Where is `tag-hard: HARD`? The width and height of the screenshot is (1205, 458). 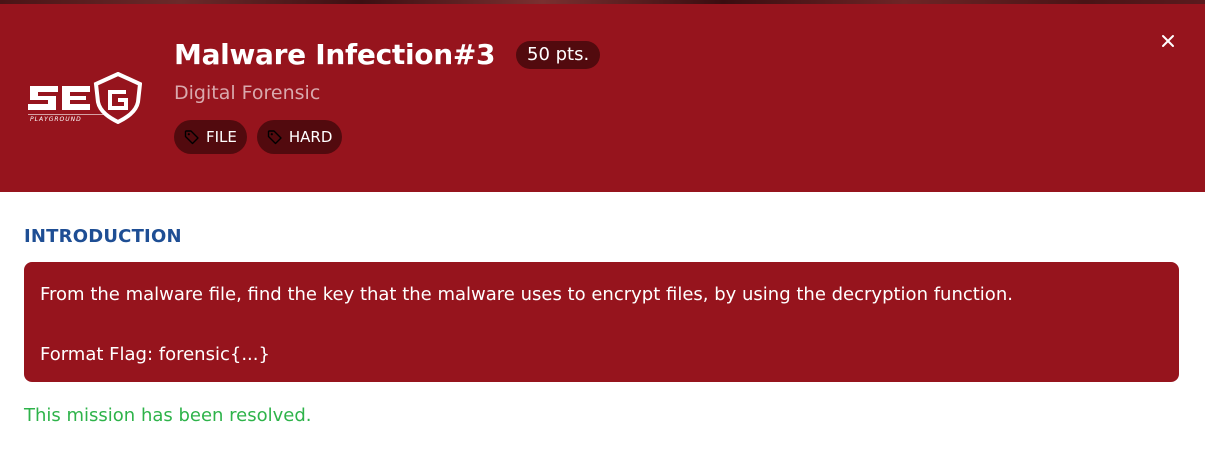 tag-hard: HARD is located at coordinates (299, 137).